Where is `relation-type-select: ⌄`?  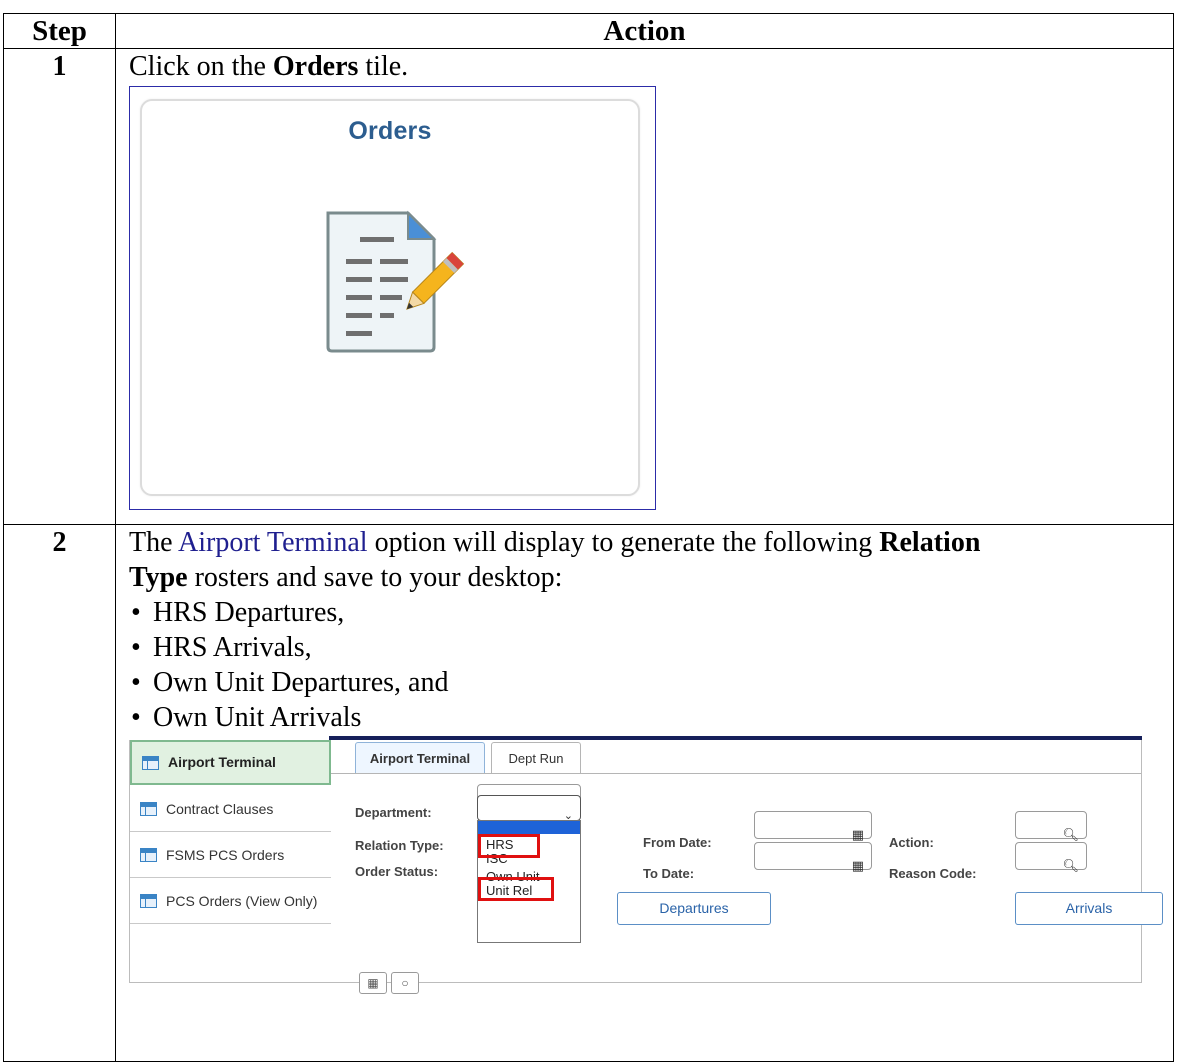 relation-type-select: ⌄ is located at coordinates (529, 808).